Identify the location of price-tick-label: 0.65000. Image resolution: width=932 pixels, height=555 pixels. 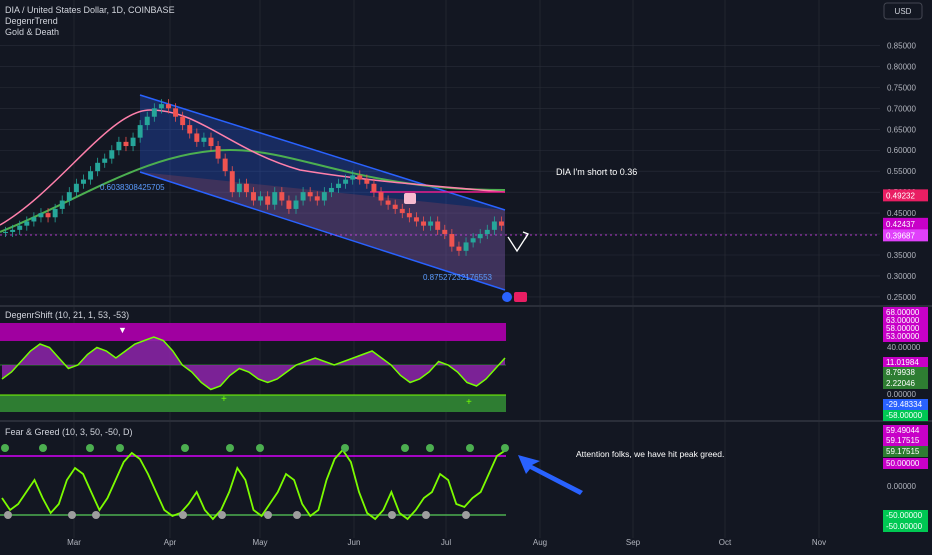
(901, 129).